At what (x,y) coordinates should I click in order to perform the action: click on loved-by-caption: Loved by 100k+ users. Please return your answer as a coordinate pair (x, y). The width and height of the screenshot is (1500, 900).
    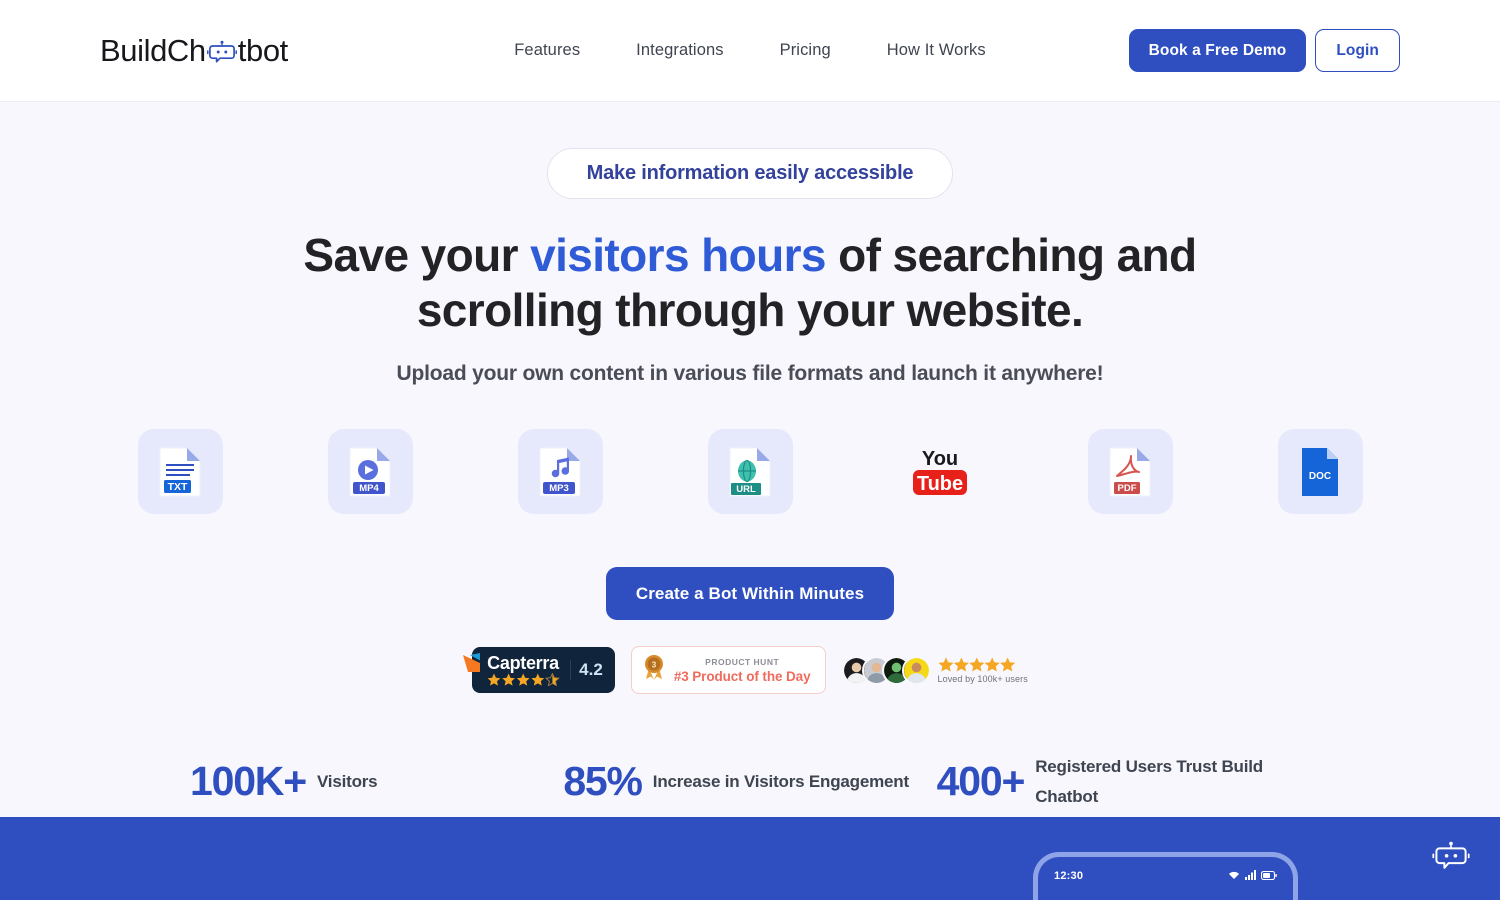
    Looking at the image, I should click on (982, 678).